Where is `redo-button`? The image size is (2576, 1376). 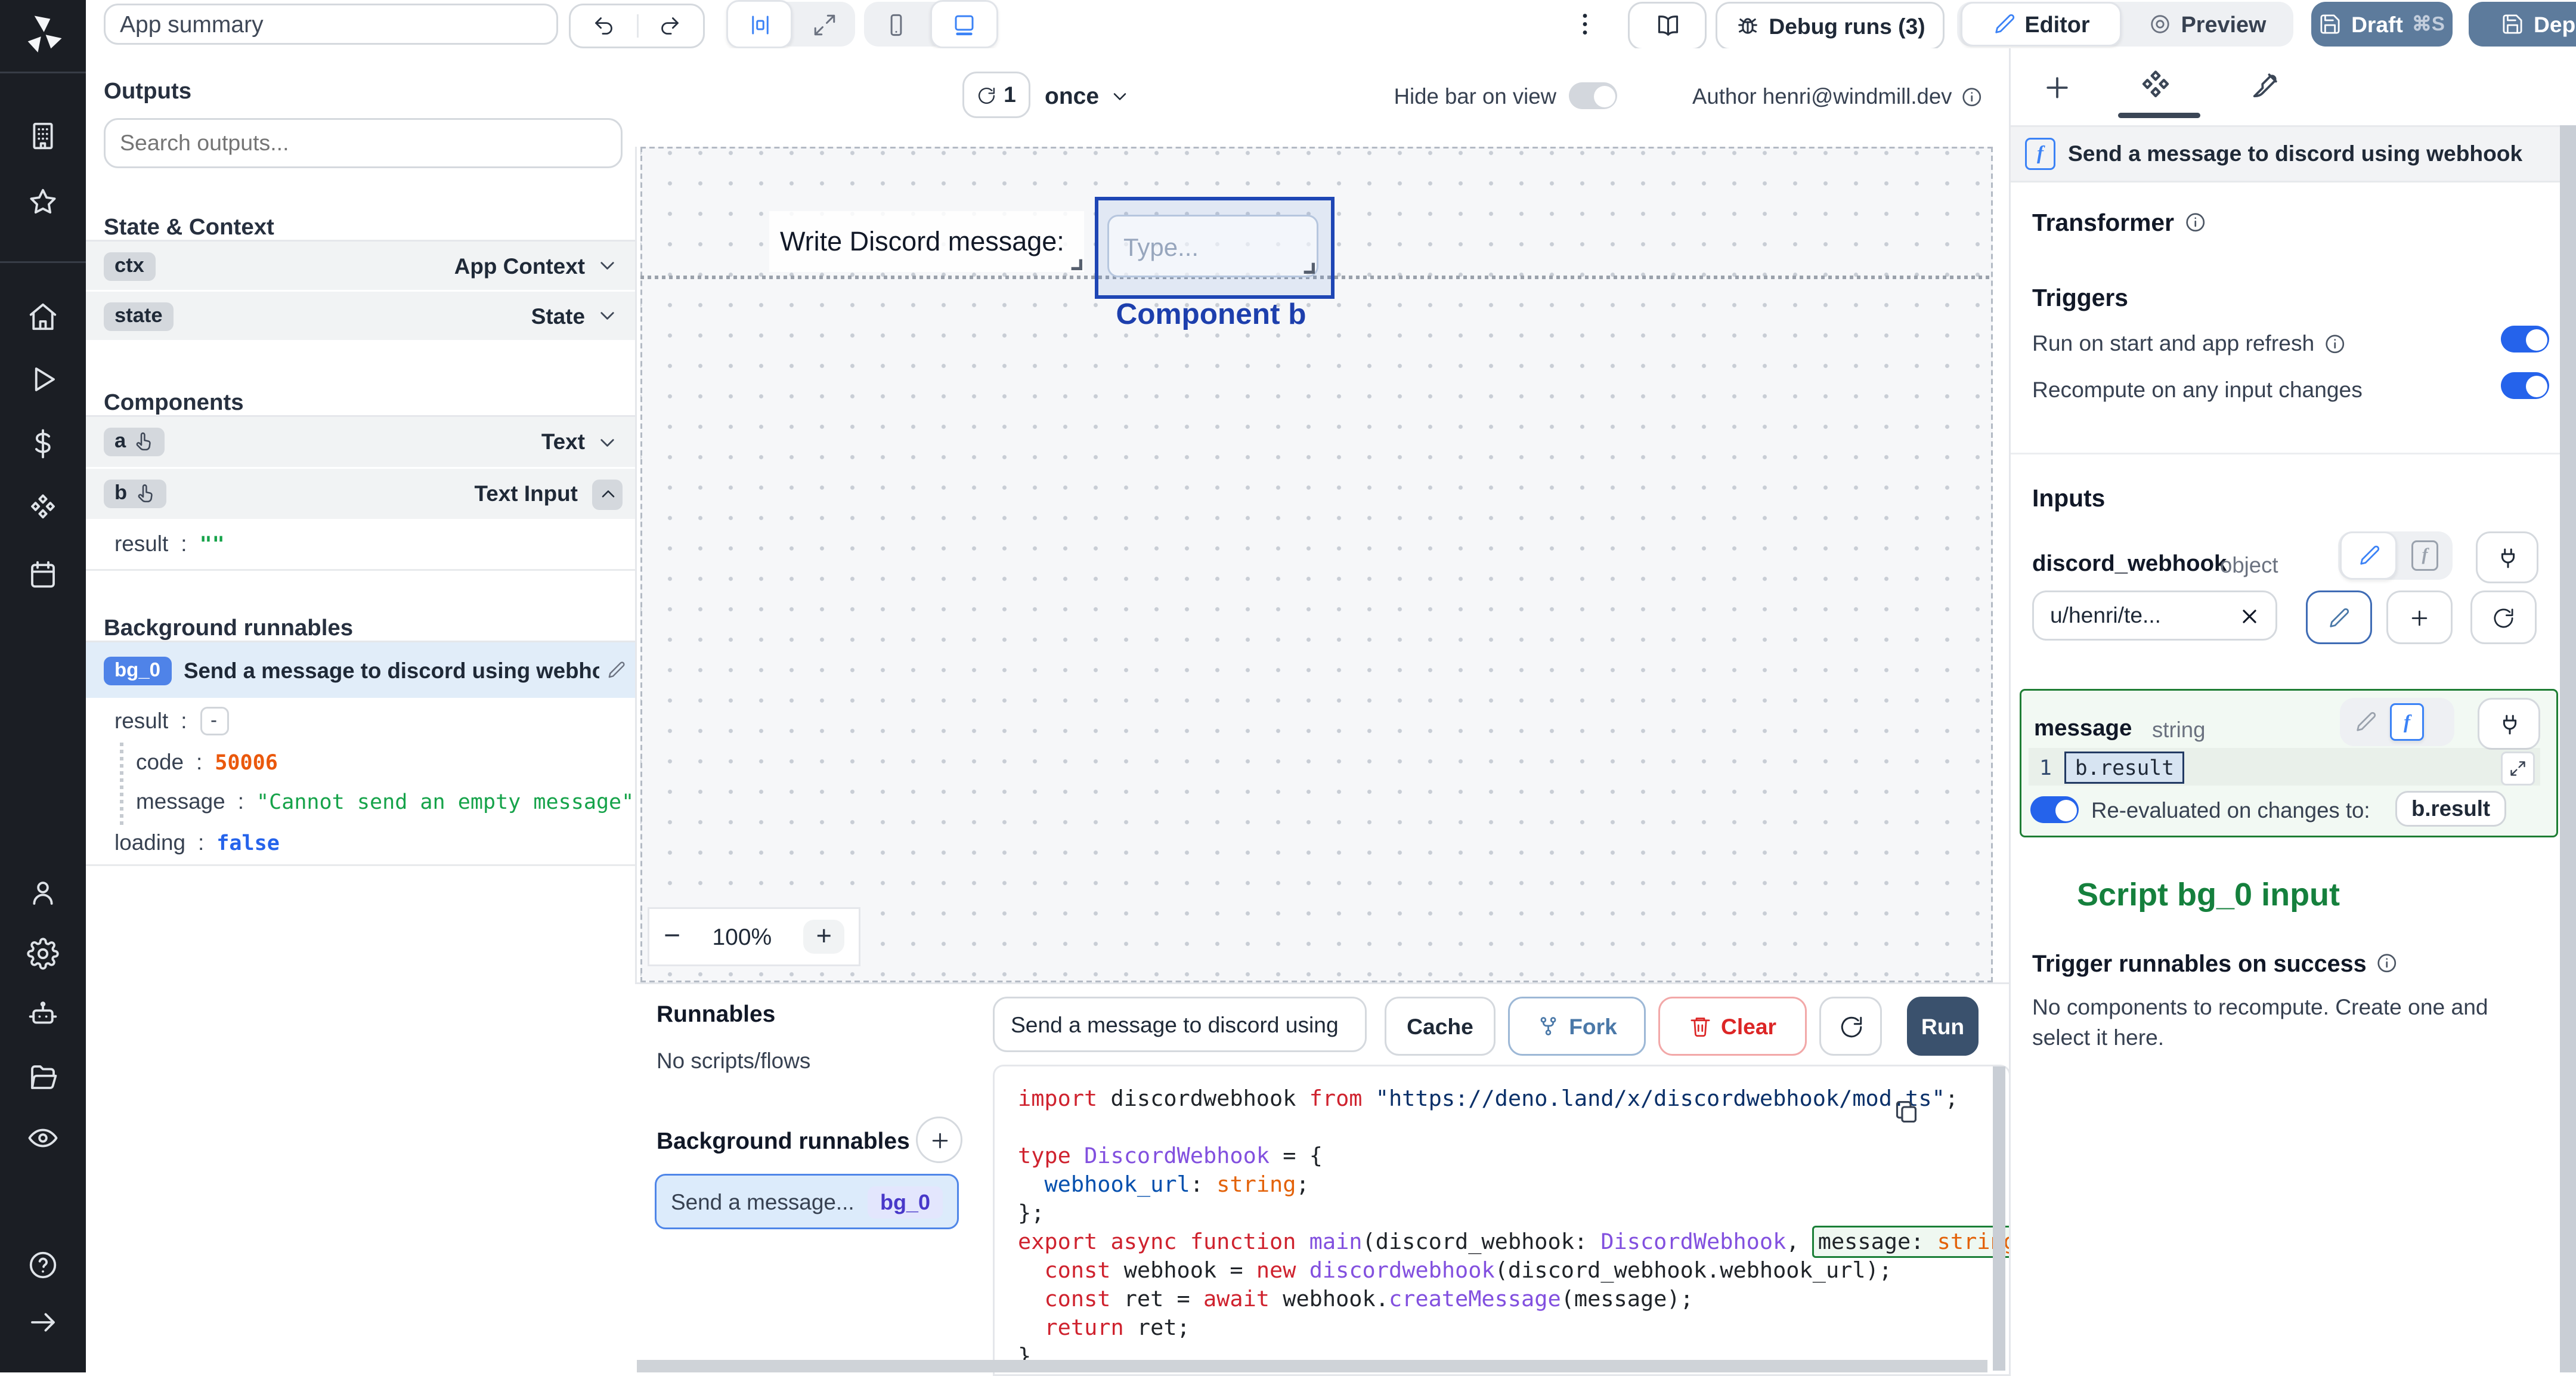
redo-button is located at coordinates (671, 26).